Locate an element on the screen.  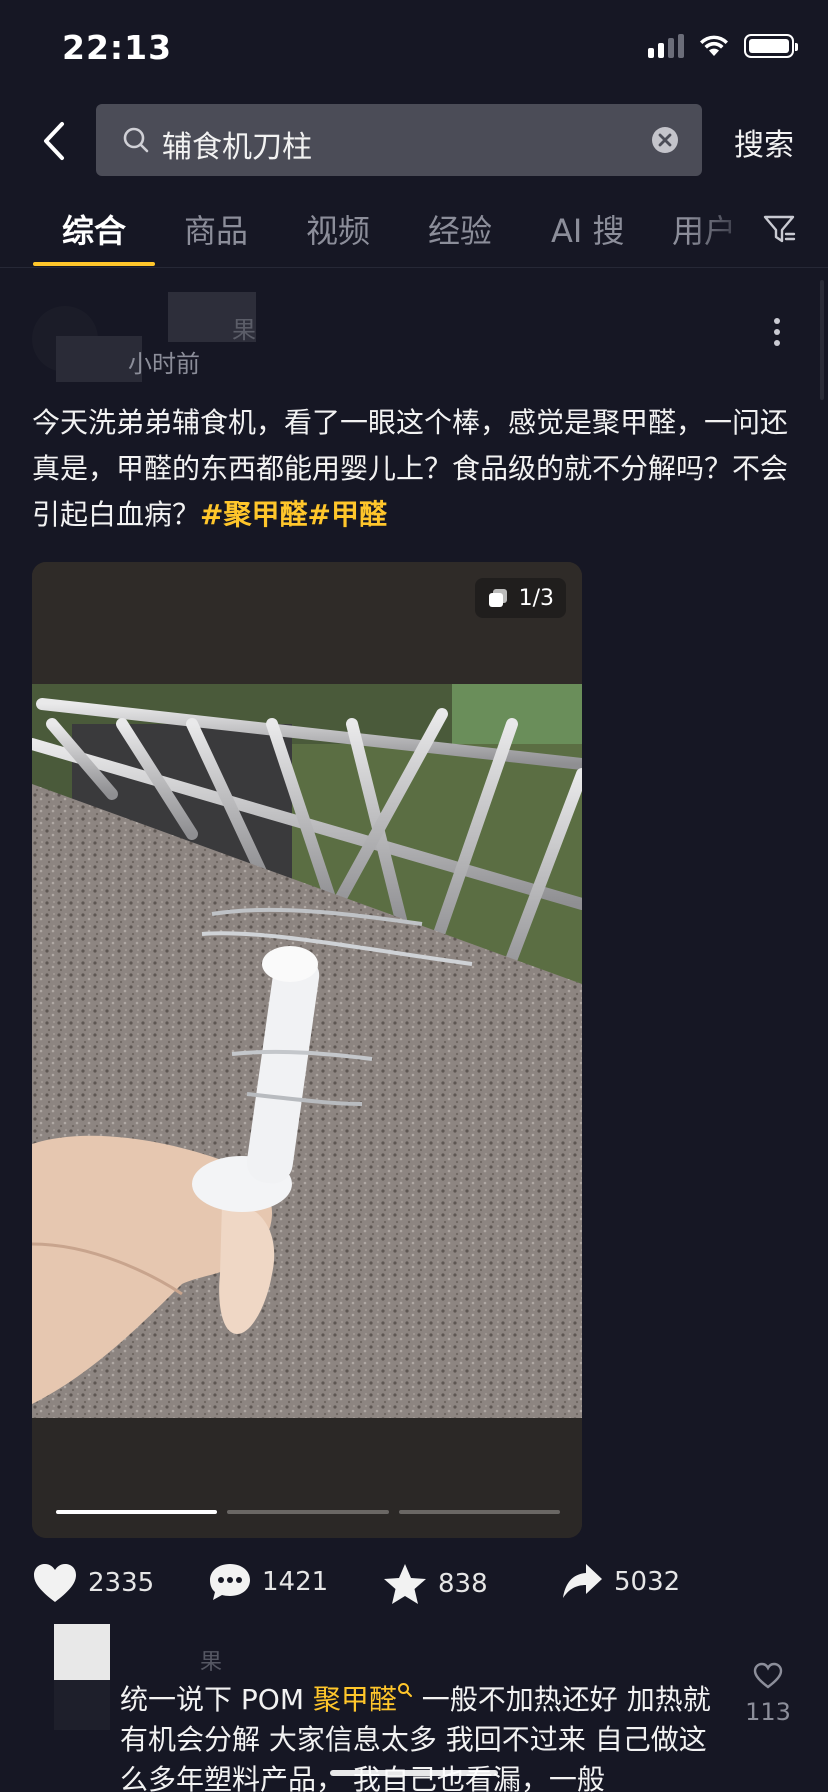
comment-bubble-icon is located at coordinates (230, 1582).